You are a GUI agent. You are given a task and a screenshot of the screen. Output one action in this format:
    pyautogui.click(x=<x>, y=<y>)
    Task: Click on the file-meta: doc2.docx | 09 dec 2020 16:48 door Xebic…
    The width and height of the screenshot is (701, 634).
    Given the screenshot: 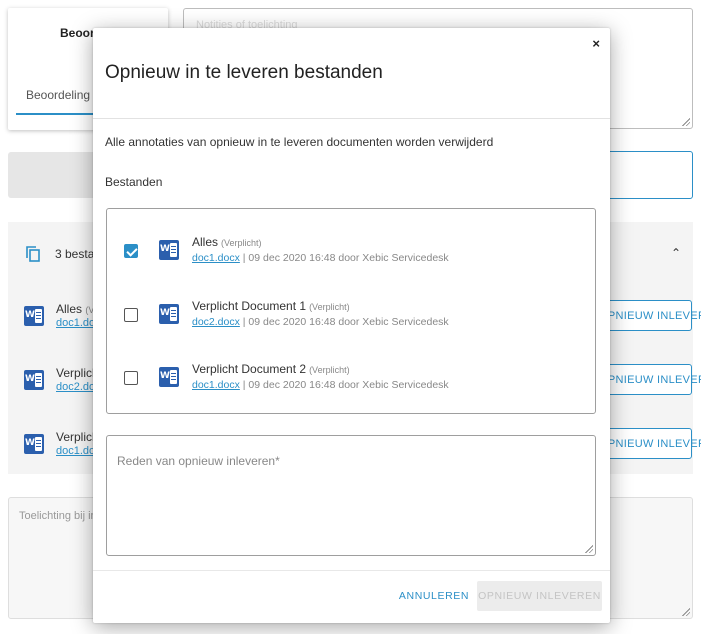 What is the action you would take?
    pyautogui.click(x=320, y=322)
    